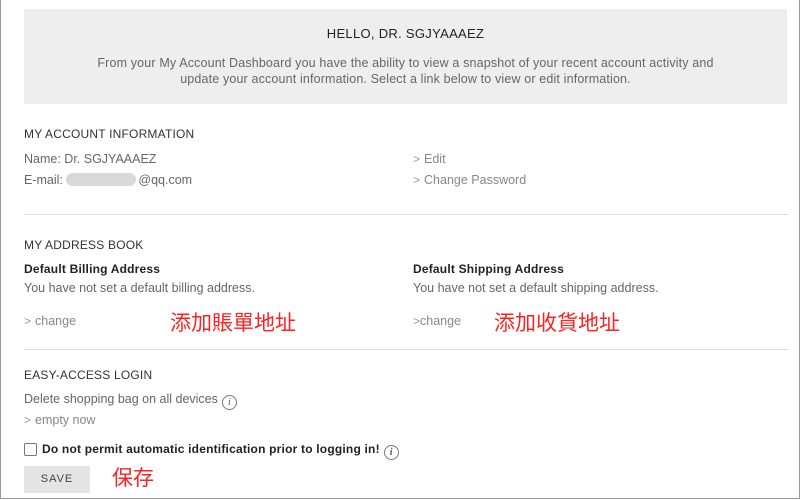 The height and width of the screenshot is (500, 800). Describe the element at coordinates (405, 33) in the screenshot. I see `greeting-title: HELLO, DR. SGJYAAAEZ` at that location.